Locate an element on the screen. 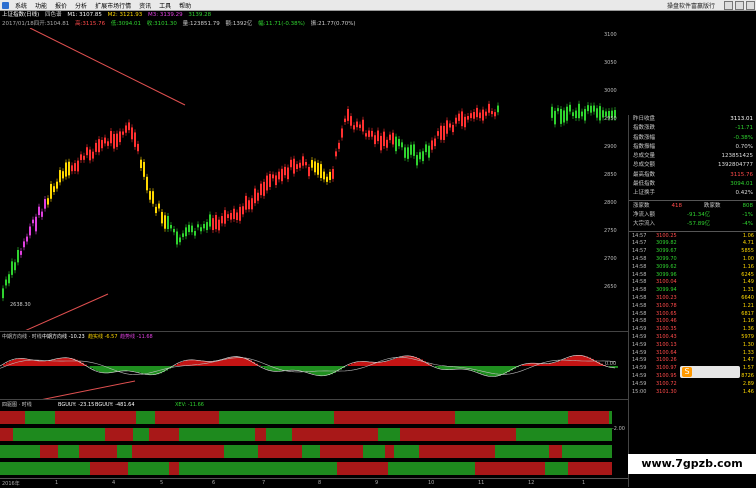  tick-row: 14:583100.656817 is located at coordinates (692, 315).